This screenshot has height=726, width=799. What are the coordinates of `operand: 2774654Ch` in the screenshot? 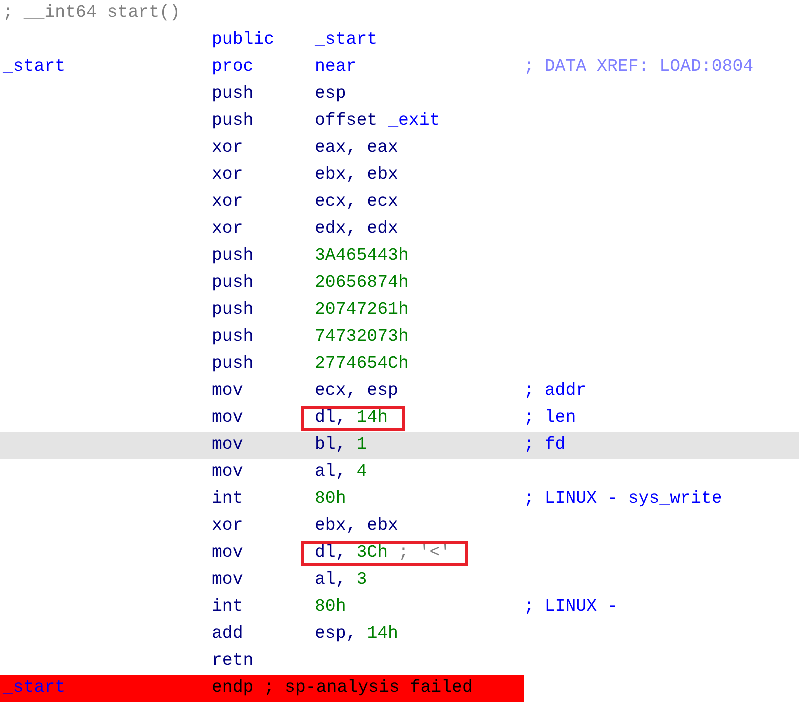 It's located at (362, 364).